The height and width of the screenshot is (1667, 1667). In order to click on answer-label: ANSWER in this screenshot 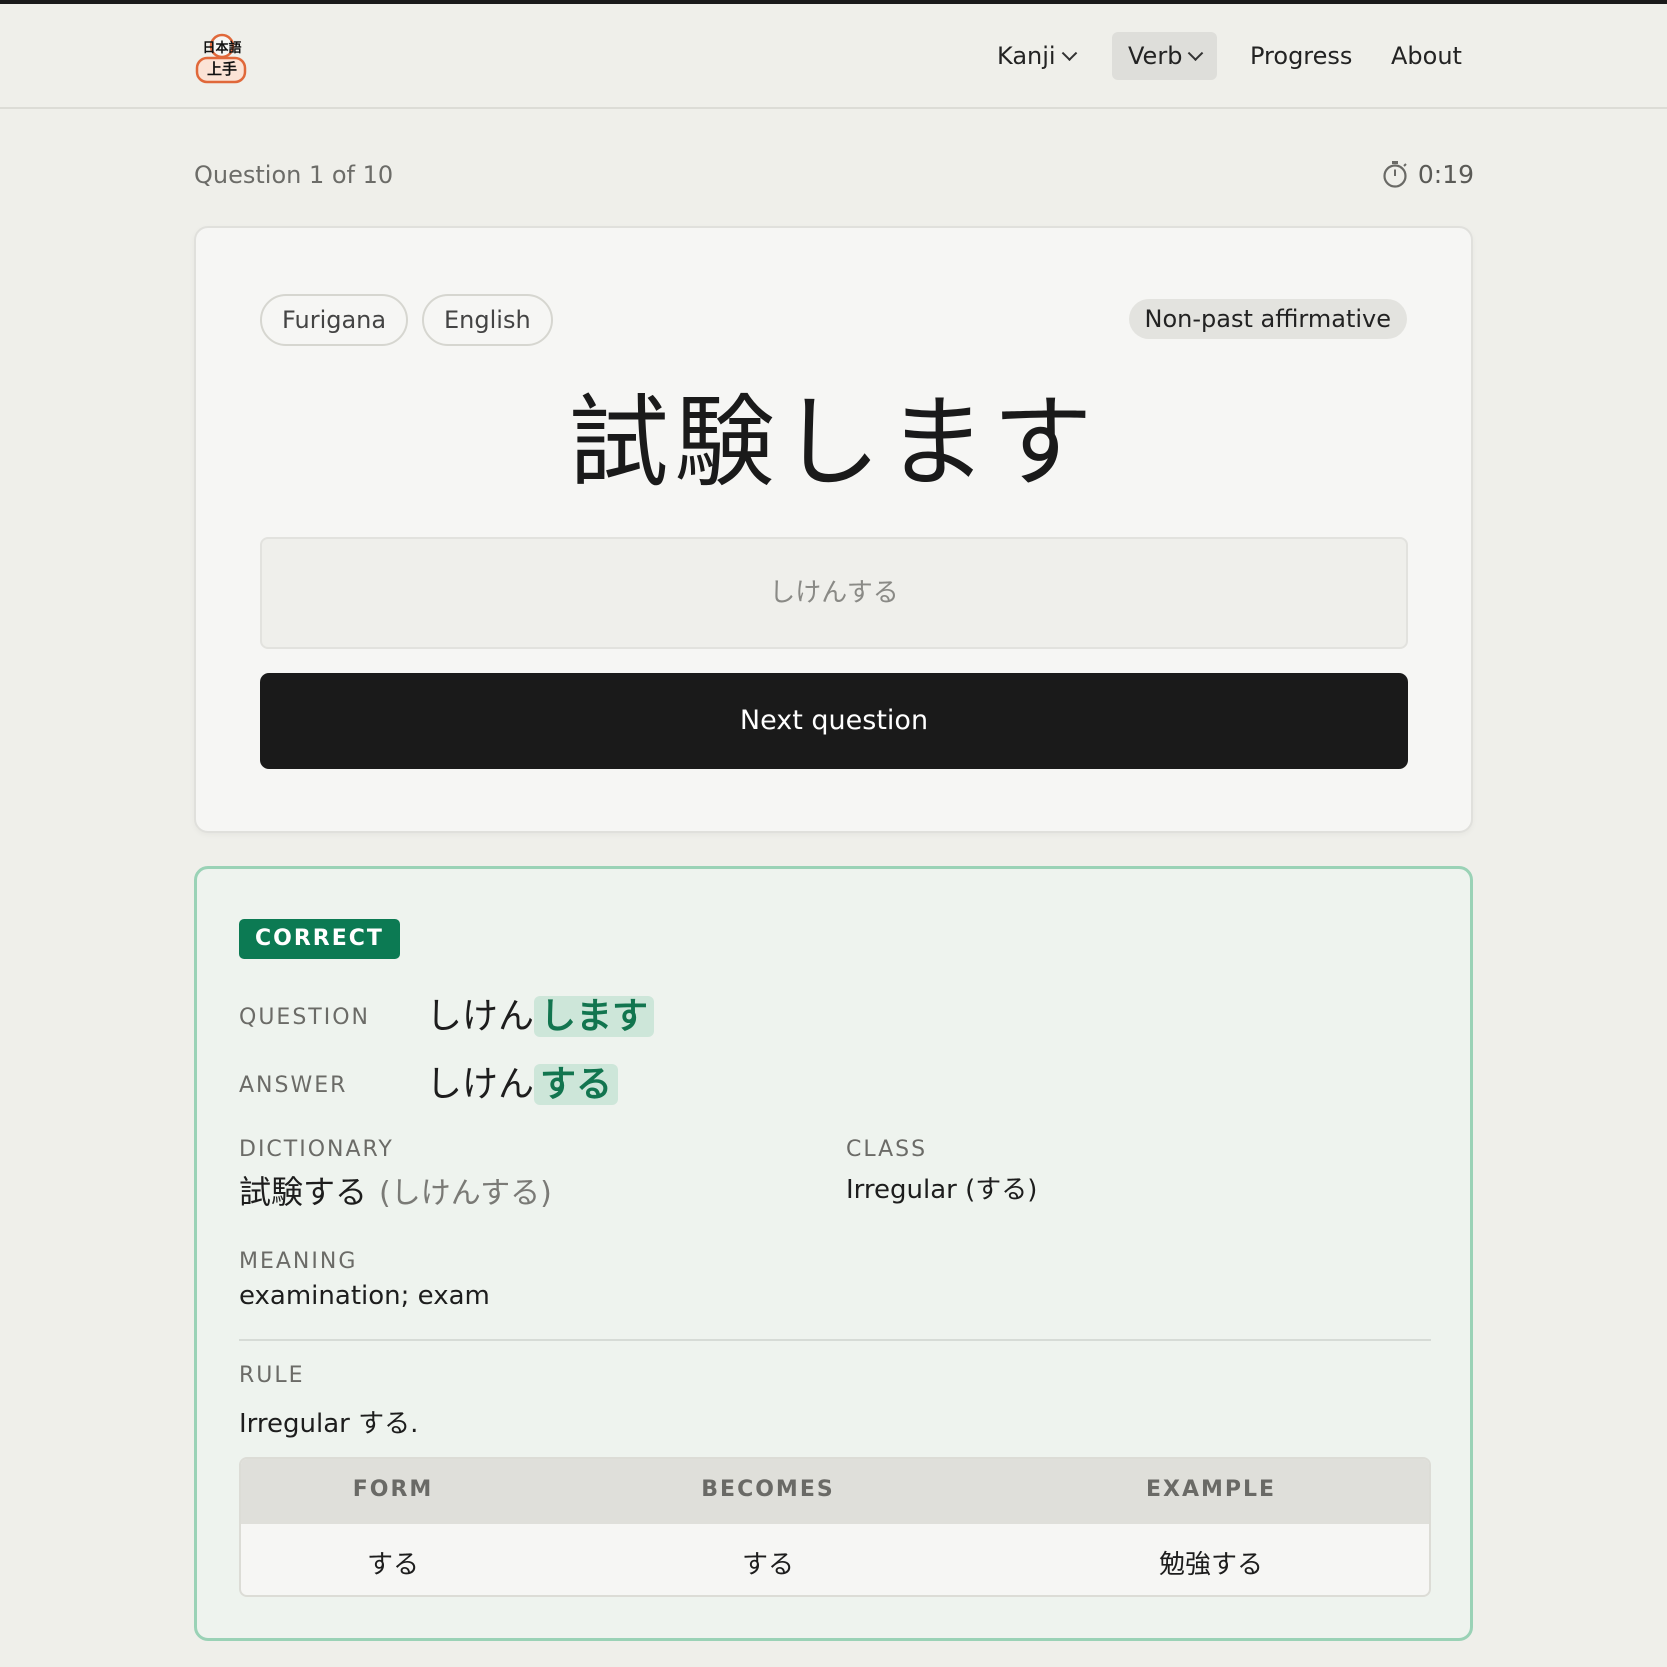, I will do `click(293, 1085)`.